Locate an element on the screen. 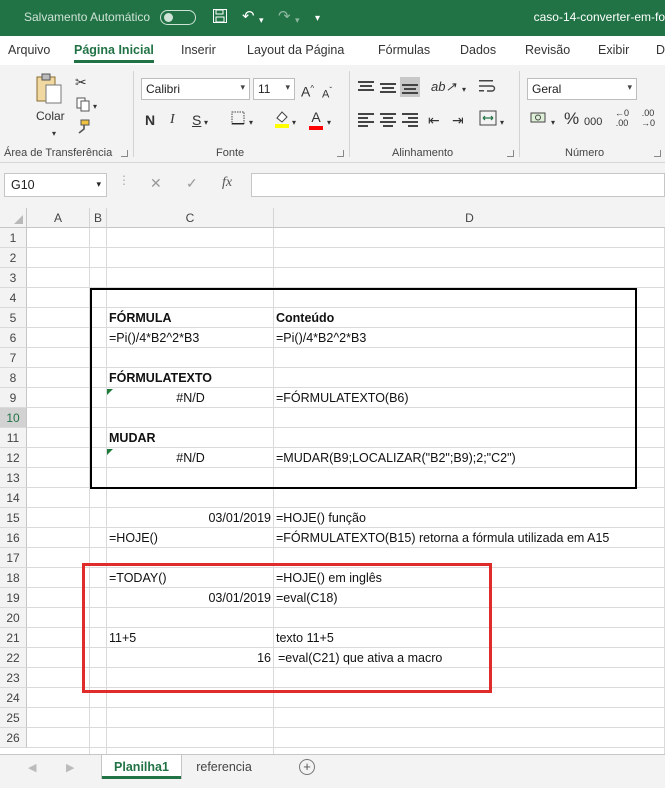  clipboard-launcher-icon is located at coordinates (124, 153).